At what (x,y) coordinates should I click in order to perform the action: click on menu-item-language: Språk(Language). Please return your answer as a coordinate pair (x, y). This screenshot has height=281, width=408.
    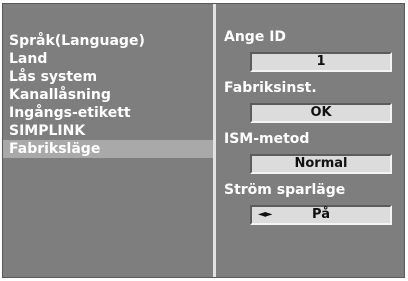
    Looking at the image, I should click on (108, 41).